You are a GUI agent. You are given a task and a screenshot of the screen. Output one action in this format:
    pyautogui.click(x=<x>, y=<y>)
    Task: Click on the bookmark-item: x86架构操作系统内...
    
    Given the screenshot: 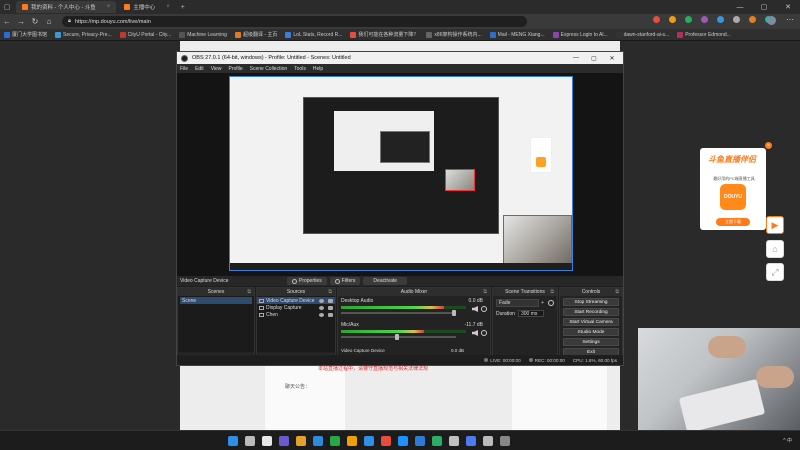 What is the action you would take?
    pyautogui.click(x=454, y=34)
    